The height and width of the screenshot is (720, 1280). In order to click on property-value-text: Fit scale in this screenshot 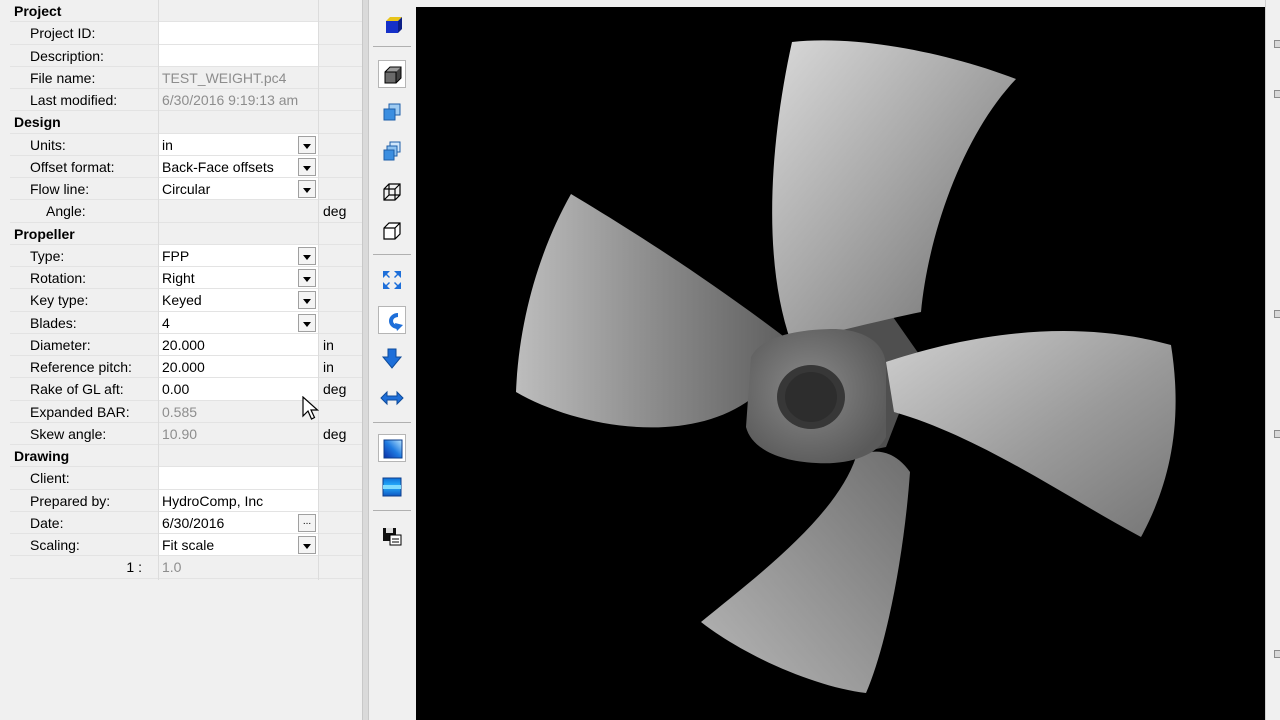, I will do `click(188, 545)`.